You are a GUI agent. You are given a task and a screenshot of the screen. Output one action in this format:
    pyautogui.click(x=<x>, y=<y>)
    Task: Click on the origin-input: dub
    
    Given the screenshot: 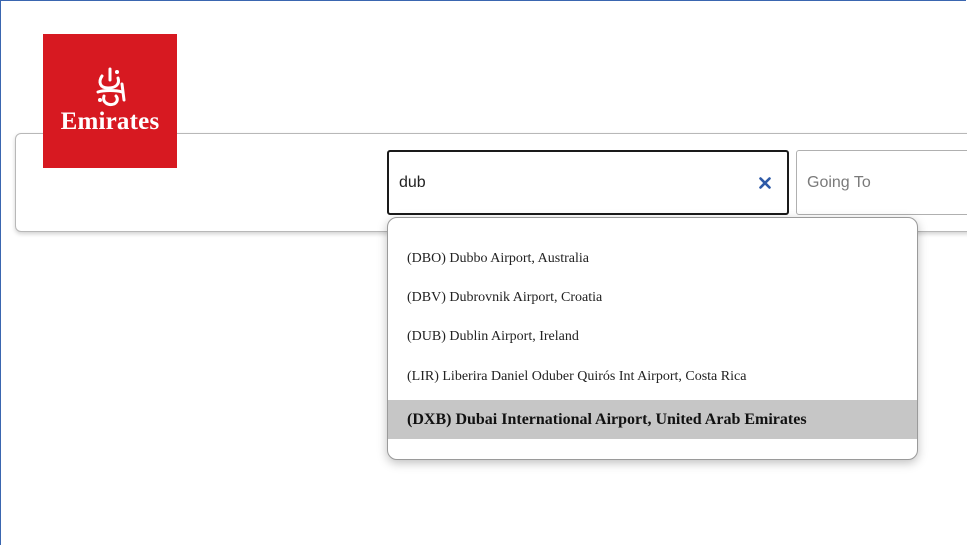 What is the action you would take?
    pyautogui.click(x=588, y=182)
    